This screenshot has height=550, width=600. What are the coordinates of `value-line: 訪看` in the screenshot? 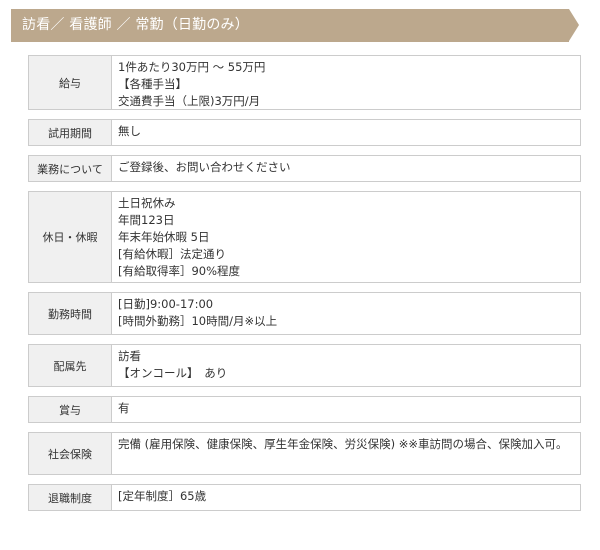 It's located at (129, 356).